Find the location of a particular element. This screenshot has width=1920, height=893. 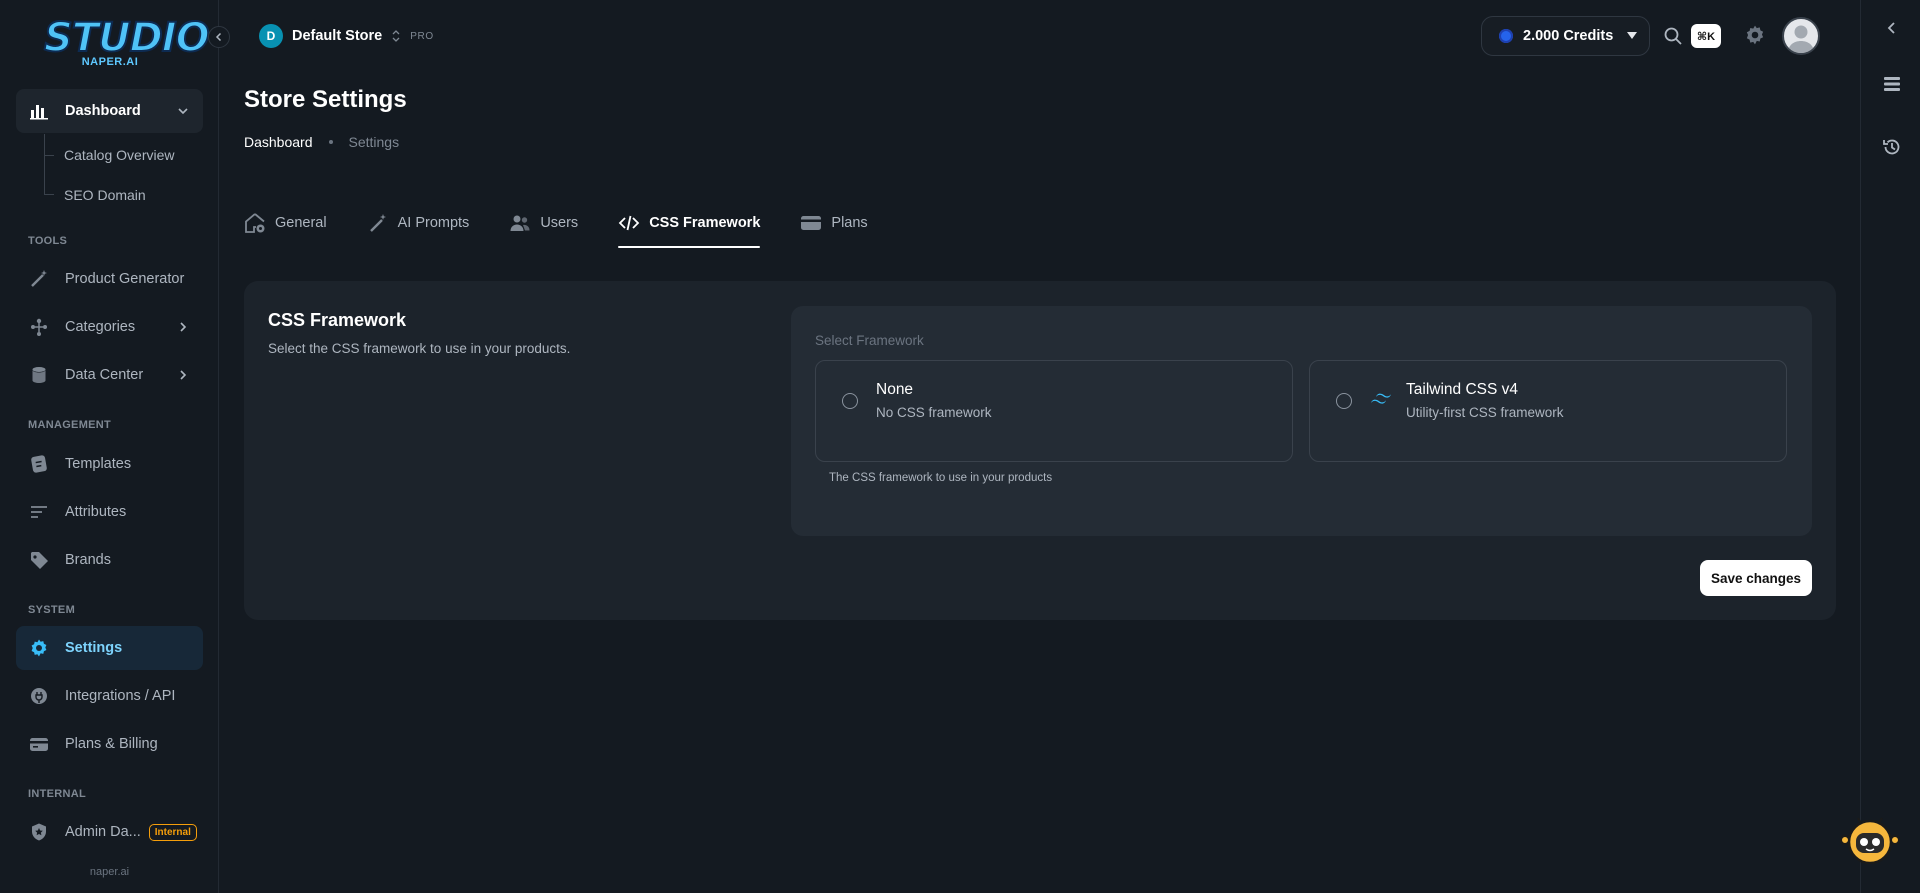

store-plan-badge: PRO is located at coordinates (422, 36).